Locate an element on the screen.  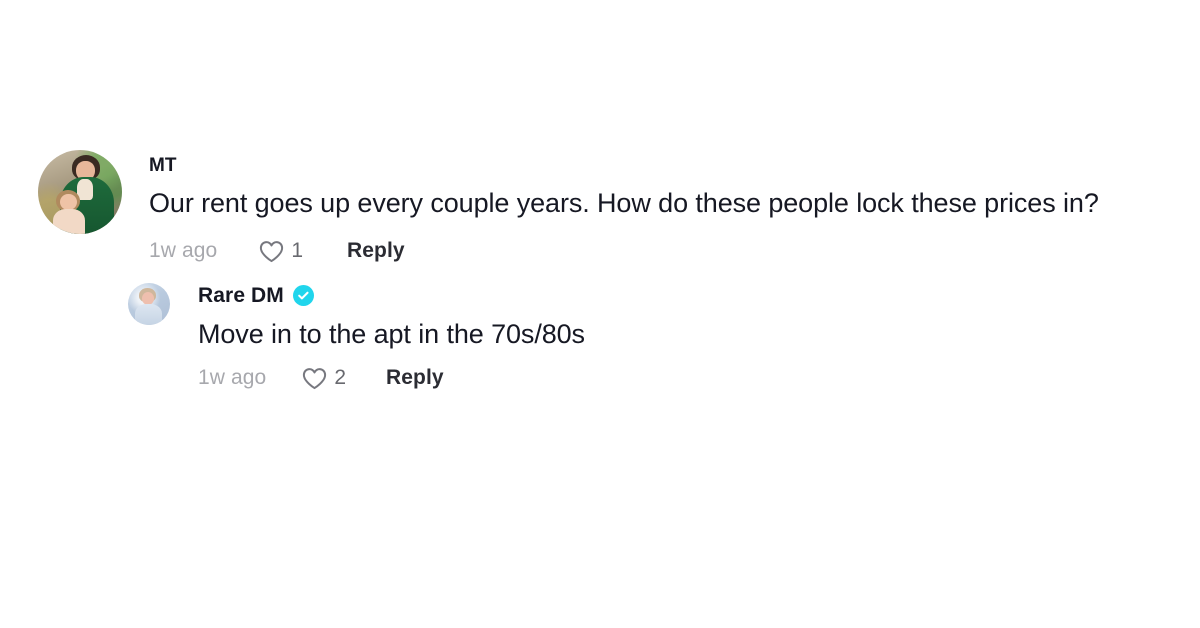
like-button: 2 is located at coordinates (324, 378).